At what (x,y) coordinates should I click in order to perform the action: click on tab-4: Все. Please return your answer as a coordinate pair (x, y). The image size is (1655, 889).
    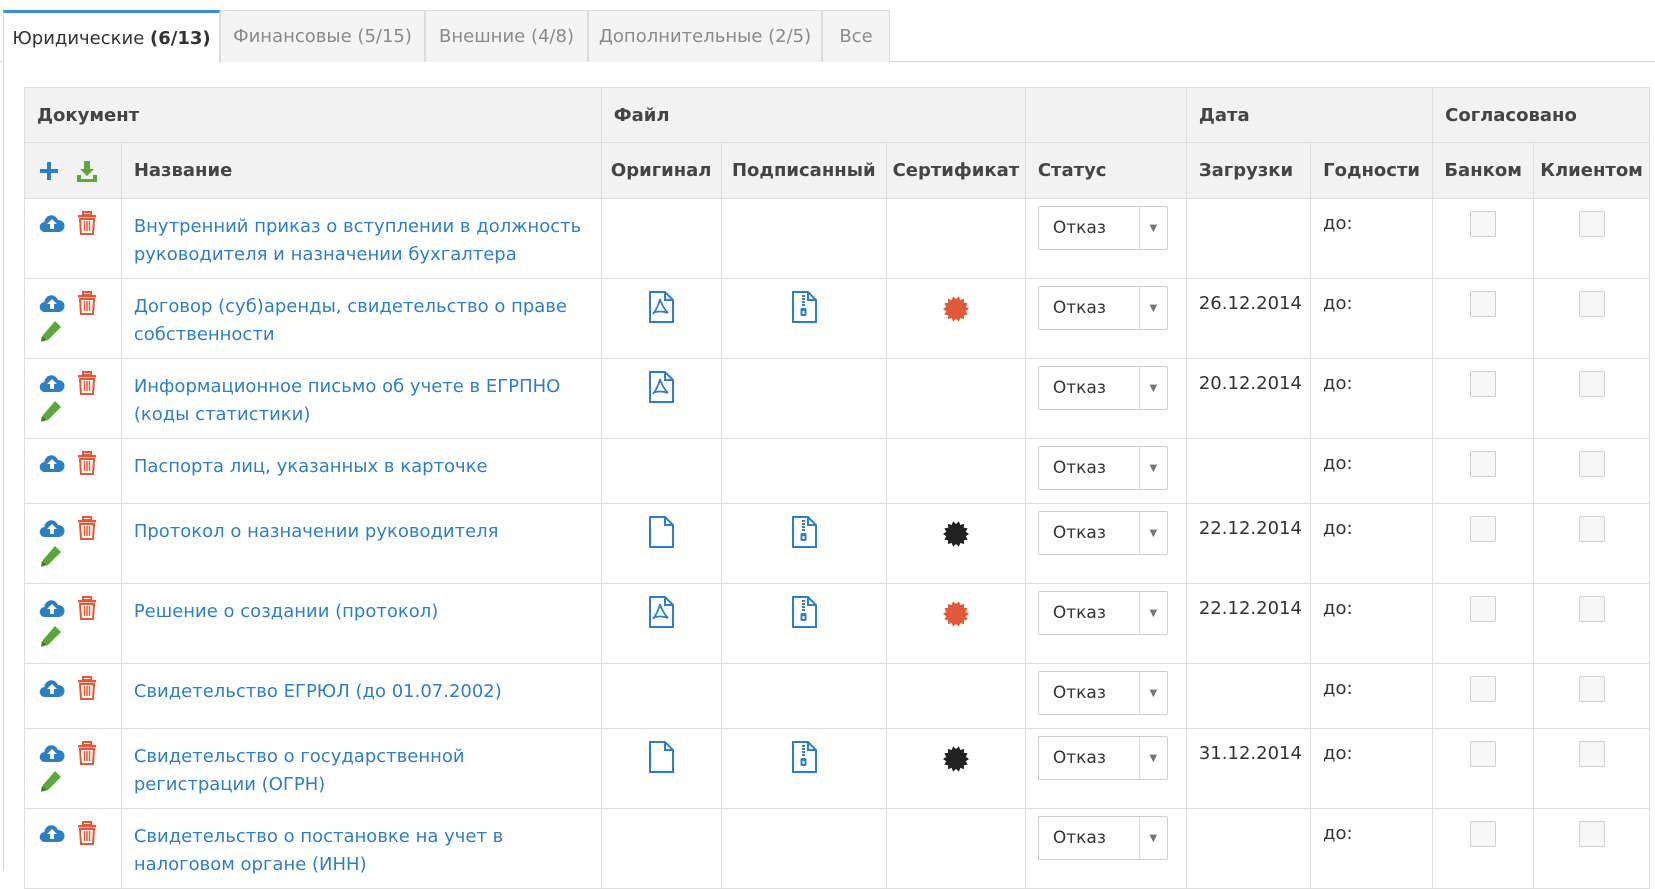
    Looking at the image, I should click on (856, 36).